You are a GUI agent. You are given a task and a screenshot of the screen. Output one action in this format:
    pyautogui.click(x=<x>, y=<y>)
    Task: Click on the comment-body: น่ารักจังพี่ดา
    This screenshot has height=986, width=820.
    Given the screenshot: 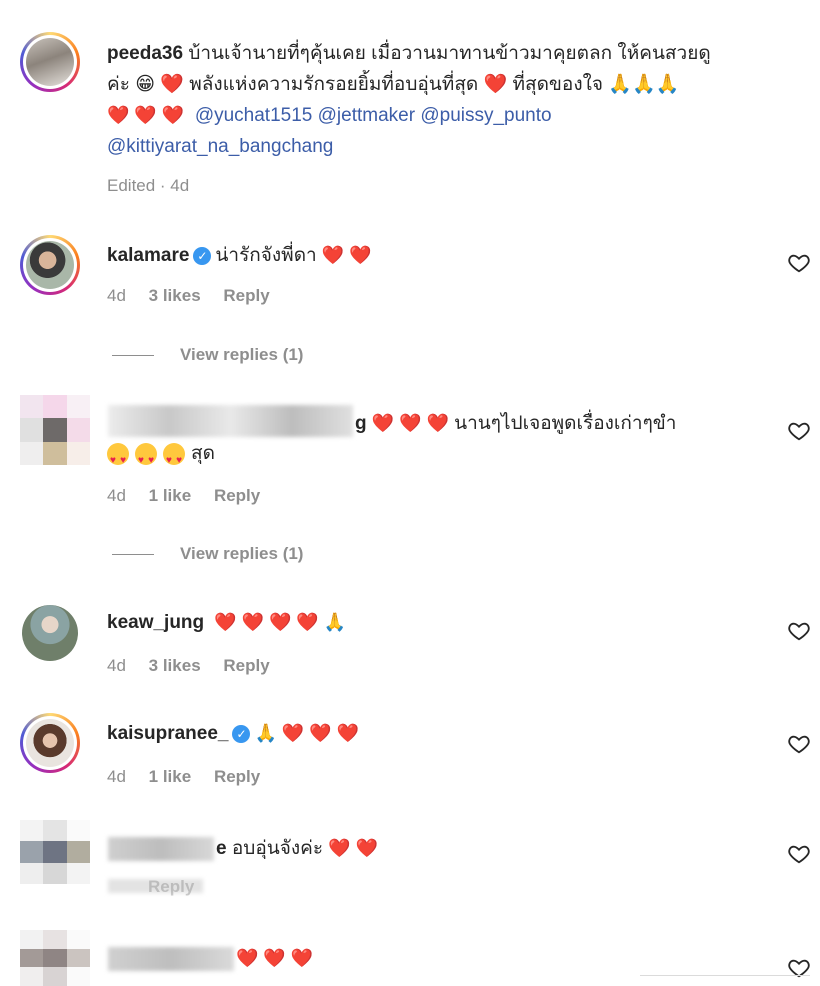 What is the action you would take?
    pyautogui.click(x=266, y=255)
    